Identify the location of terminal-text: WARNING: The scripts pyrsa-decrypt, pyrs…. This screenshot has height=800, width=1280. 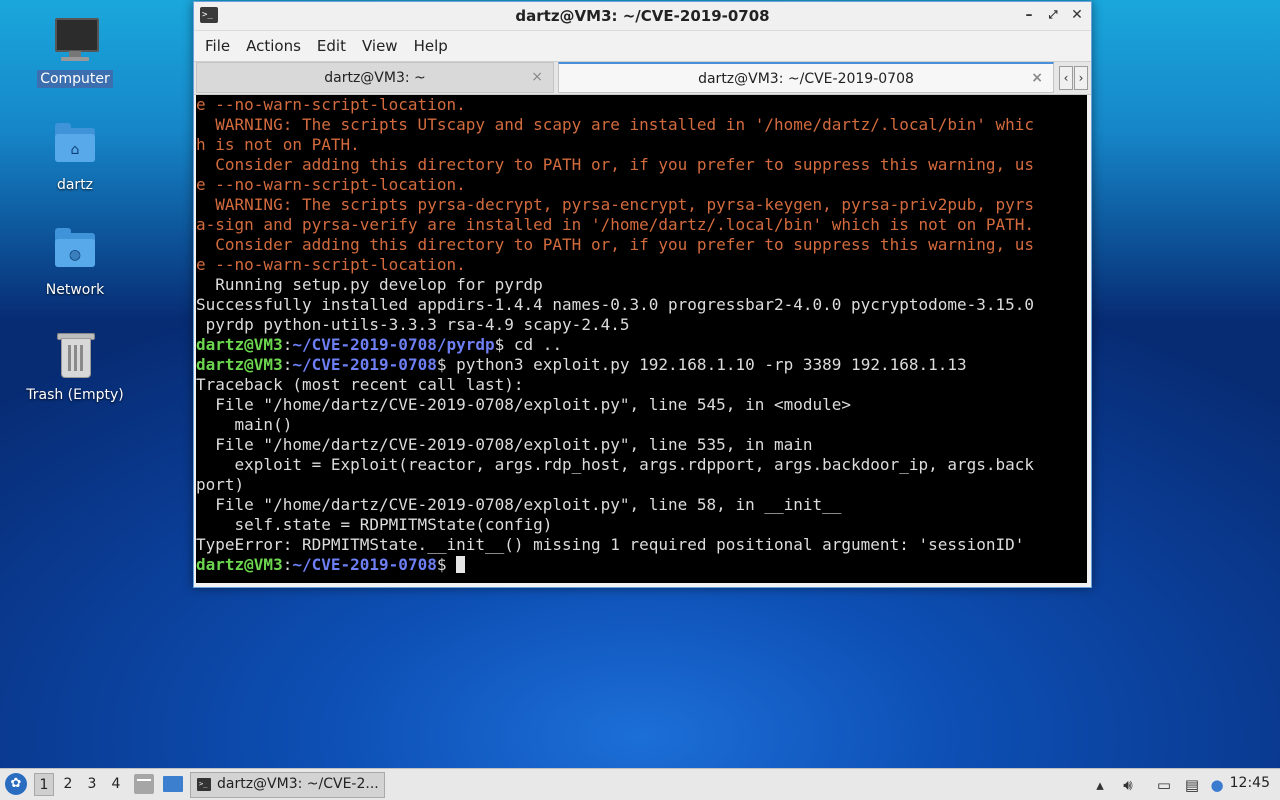
(615, 204).